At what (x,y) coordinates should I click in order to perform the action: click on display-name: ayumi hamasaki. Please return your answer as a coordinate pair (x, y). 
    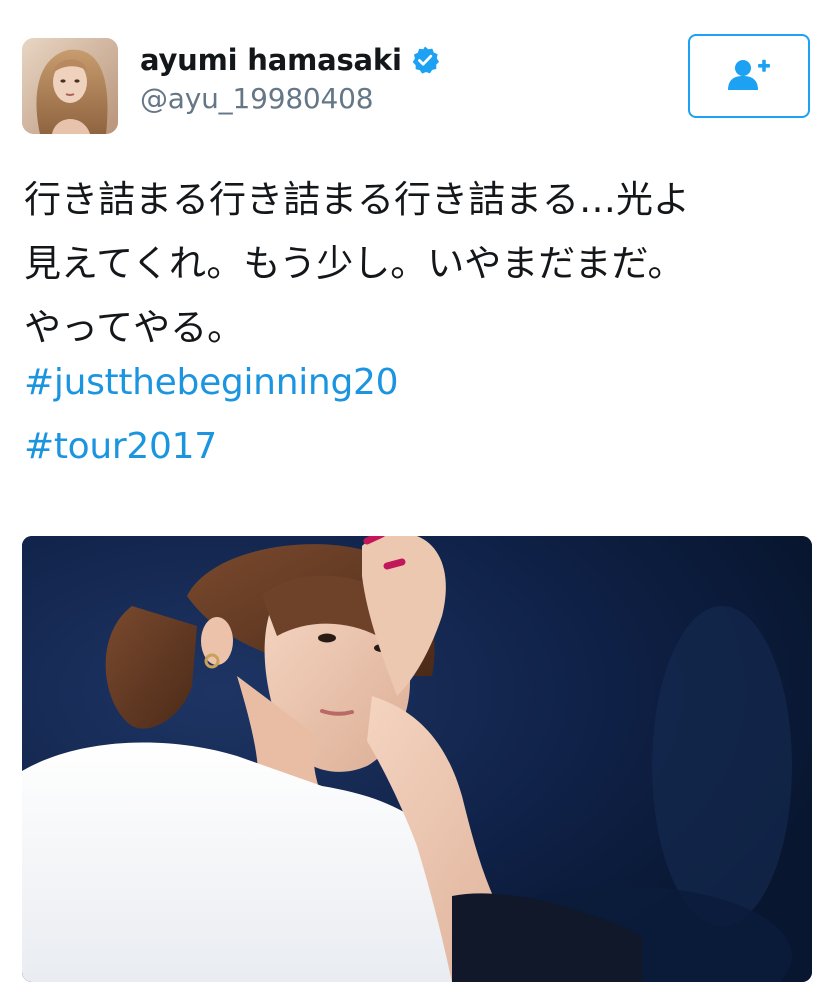
    Looking at the image, I should click on (271, 60).